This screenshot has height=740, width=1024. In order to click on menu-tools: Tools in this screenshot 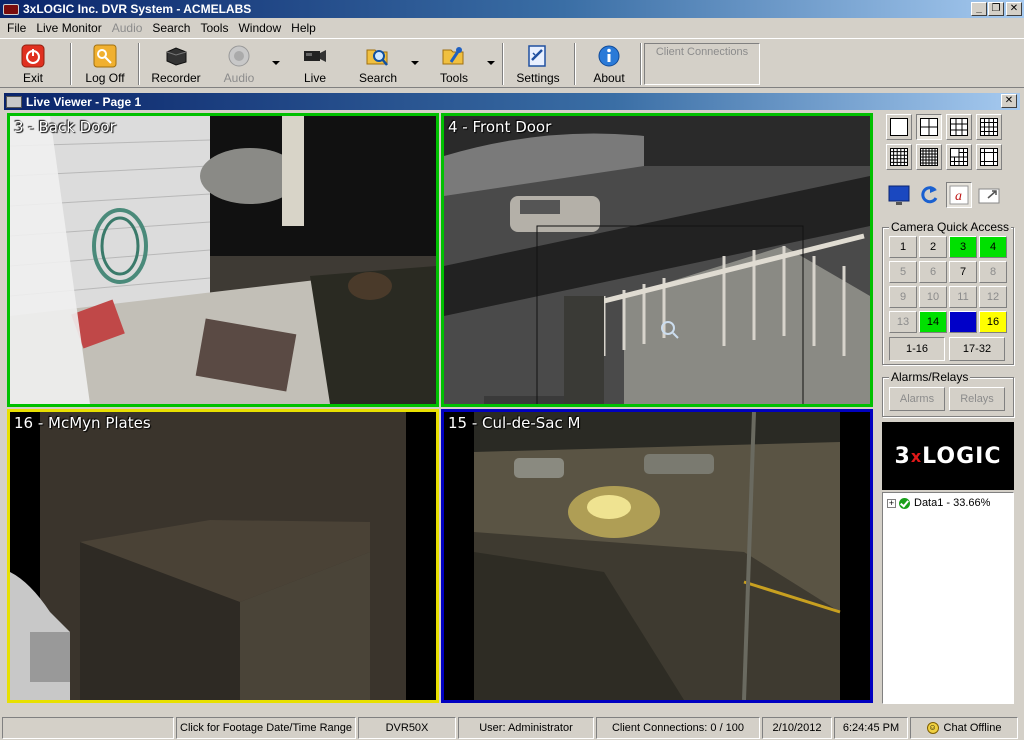, I will do `click(214, 28)`.